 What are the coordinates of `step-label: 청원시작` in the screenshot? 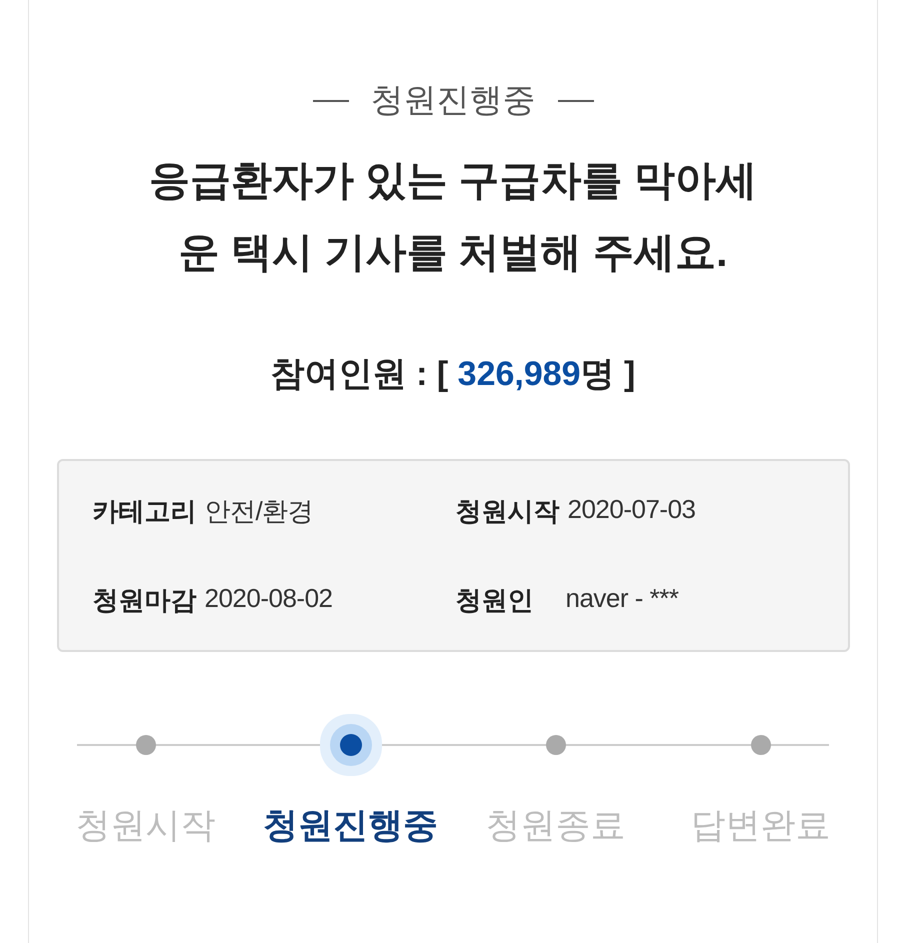 It's located at (146, 826).